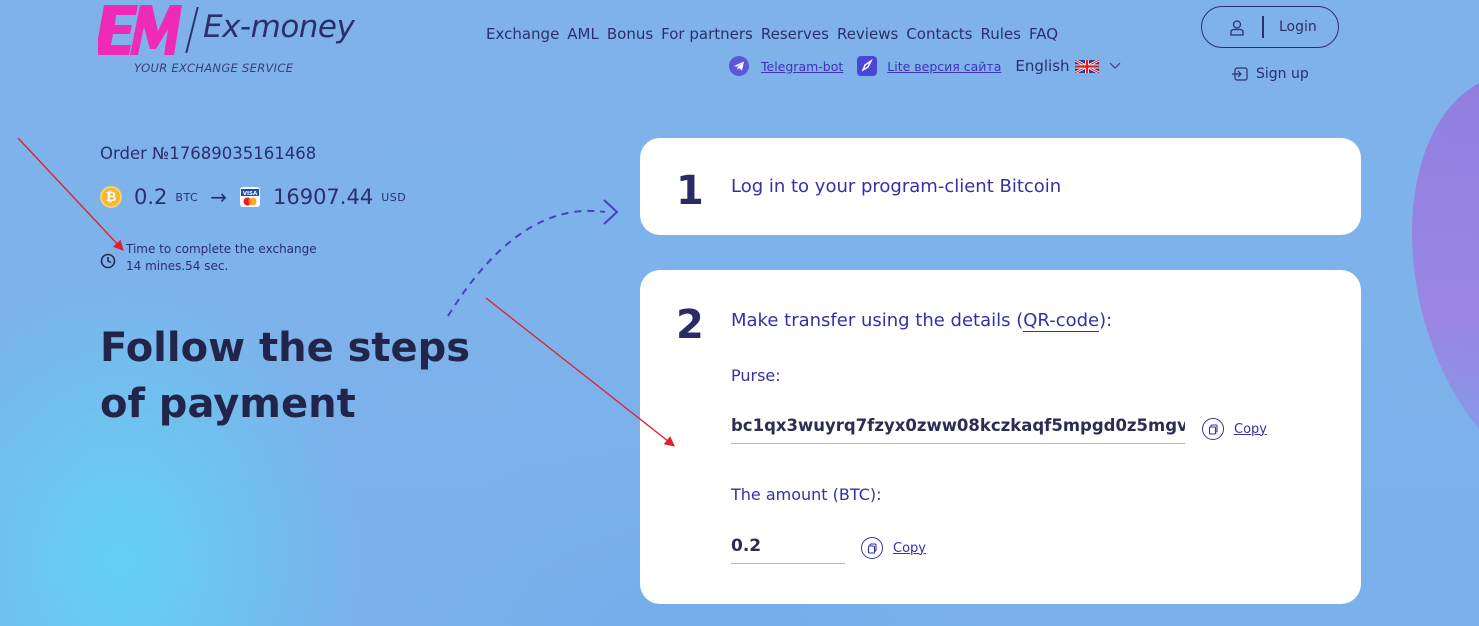 Image resolution: width=1479 pixels, height=626 pixels. What do you see at coordinates (323, 197) in the screenshot?
I see `get-amount: 16907.44` at bounding box center [323, 197].